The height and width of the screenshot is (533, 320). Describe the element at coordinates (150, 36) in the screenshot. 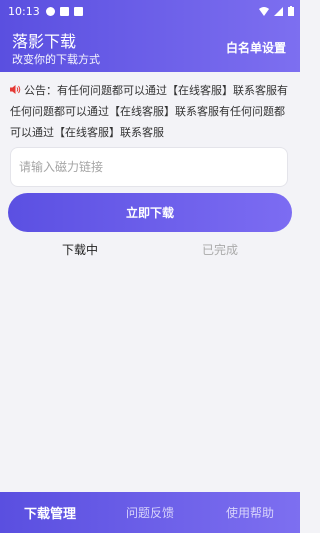

I see `app-header: 10:13 落影下载 改变你的下载方式 白名单设置` at that location.